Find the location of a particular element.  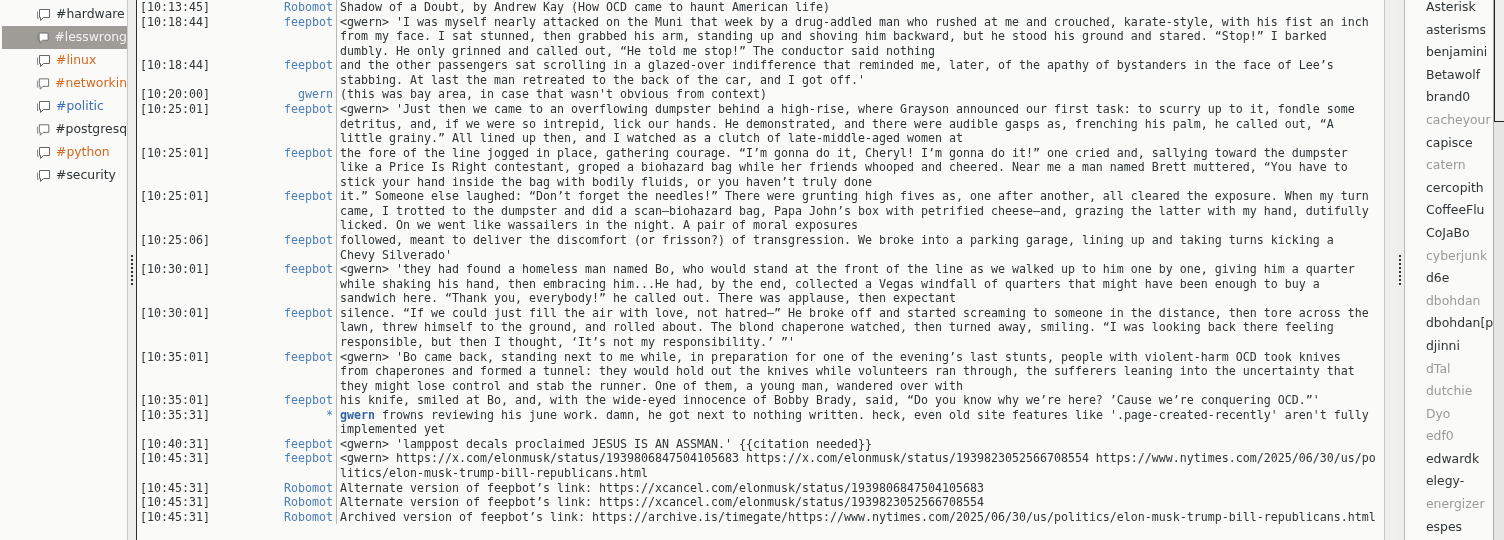

timestamp: [10:20:00] is located at coordinates (175, 94).